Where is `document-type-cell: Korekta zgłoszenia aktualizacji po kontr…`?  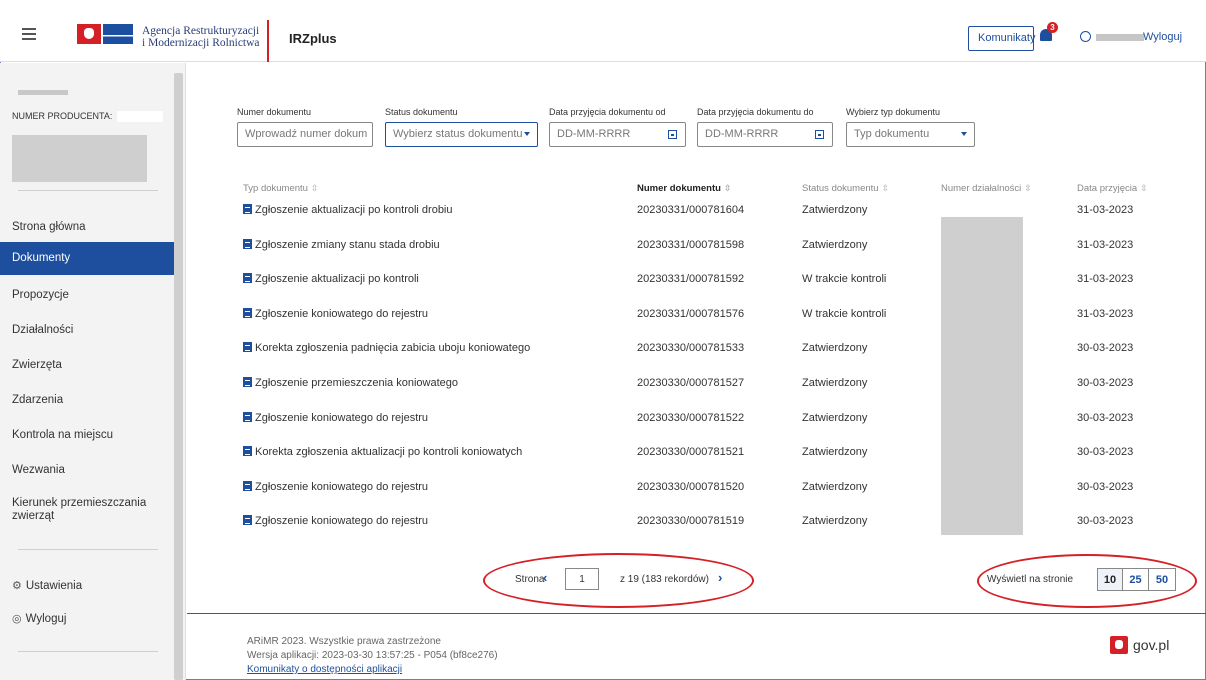
document-type-cell: Korekta zgłoszenia aktualizacji po kontr… is located at coordinates (382, 452).